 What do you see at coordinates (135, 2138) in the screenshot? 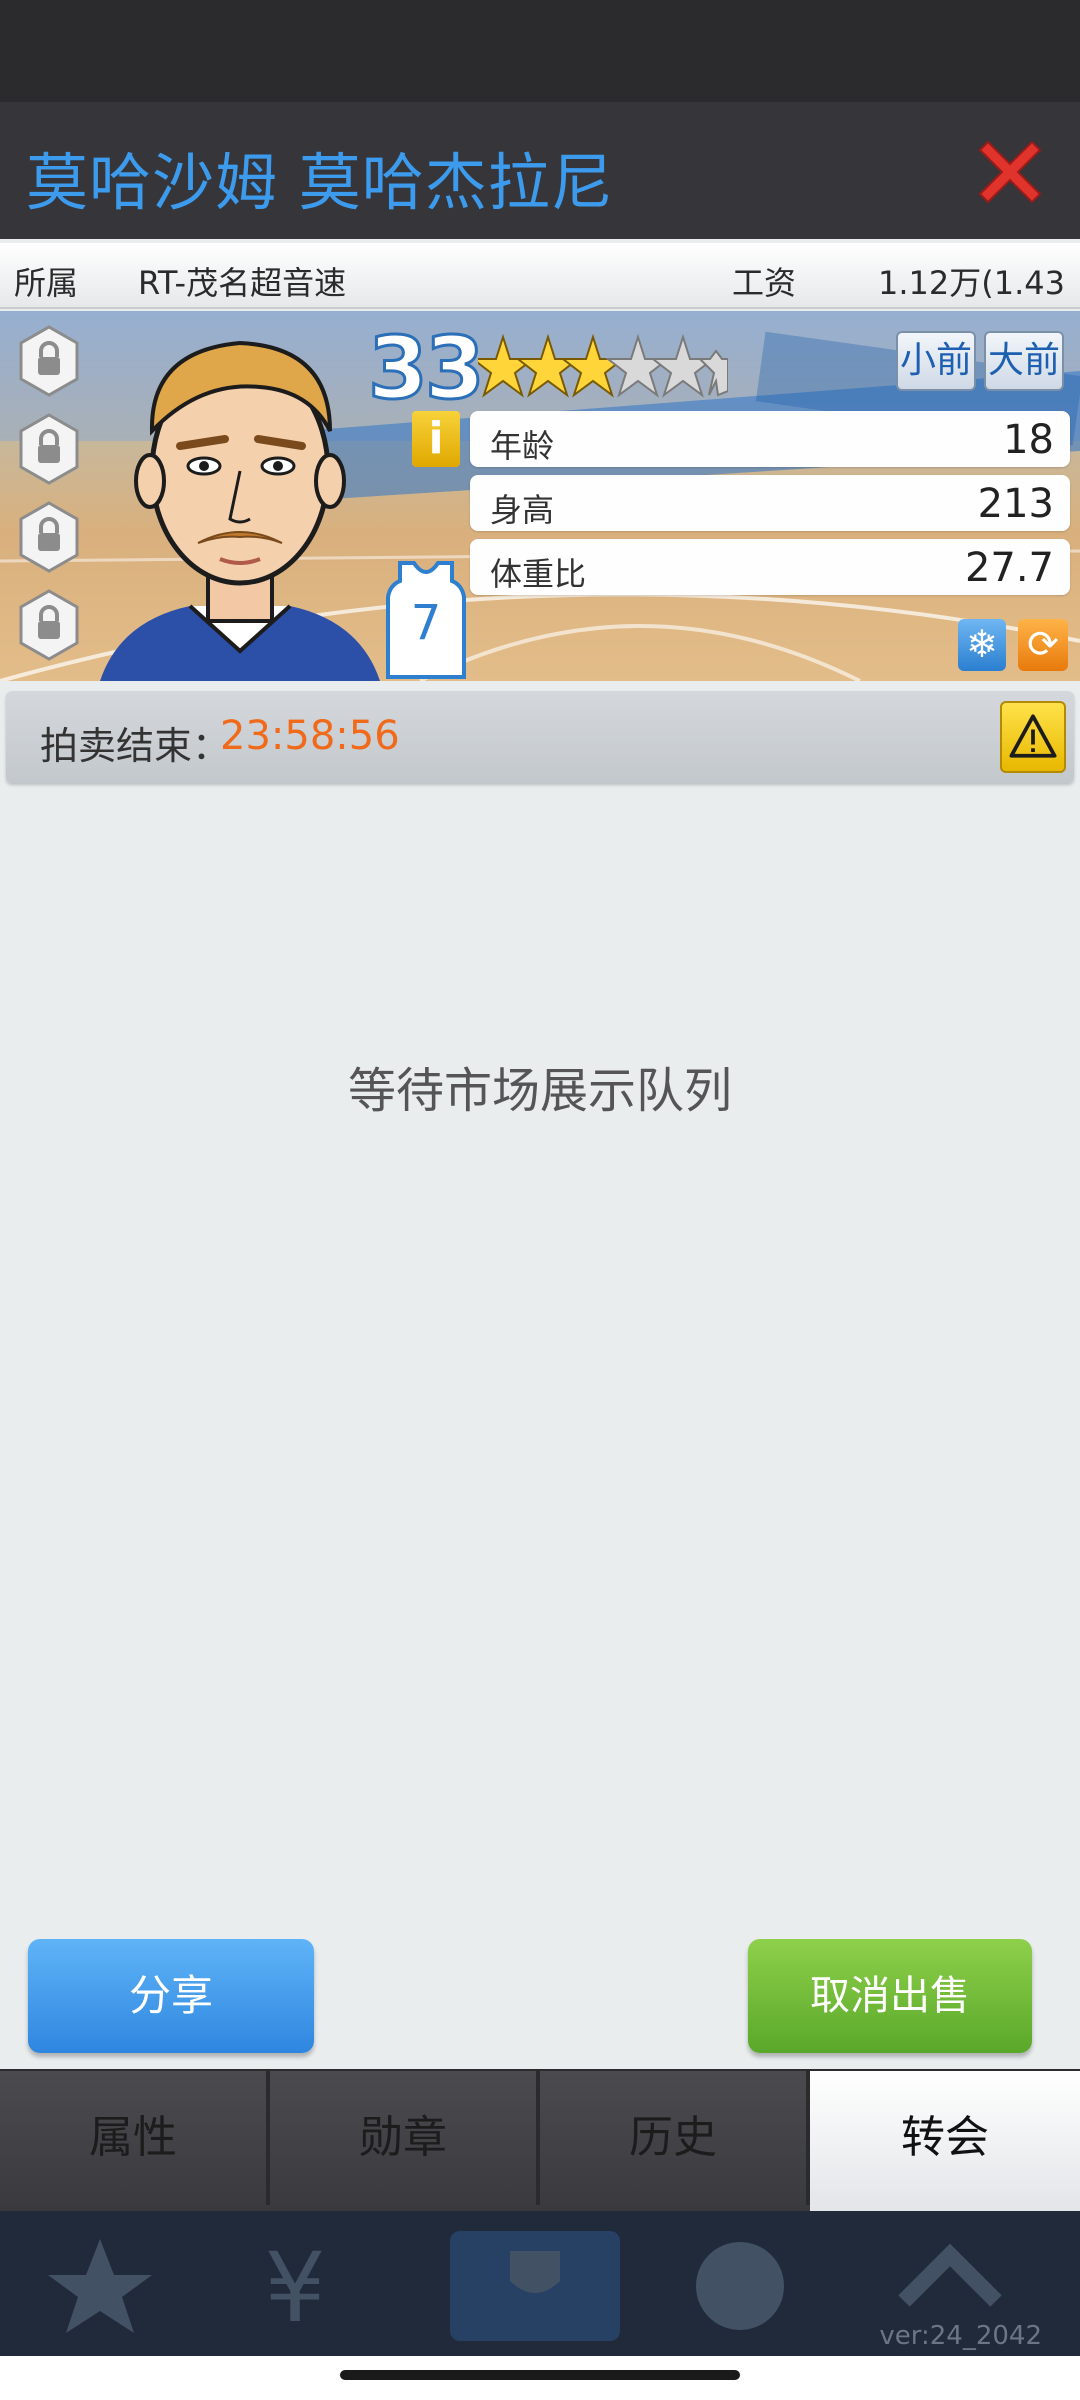
I see `tab-attributes: 属性` at bounding box center [135, 2138].